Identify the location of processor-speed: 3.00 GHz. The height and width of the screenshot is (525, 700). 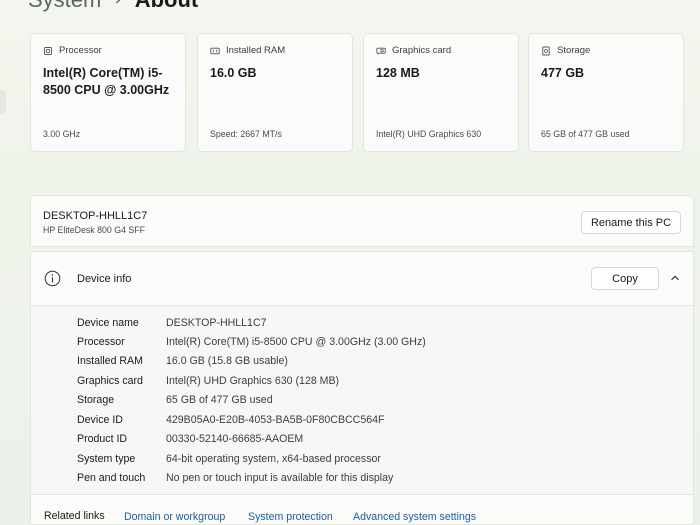
(62, 134).